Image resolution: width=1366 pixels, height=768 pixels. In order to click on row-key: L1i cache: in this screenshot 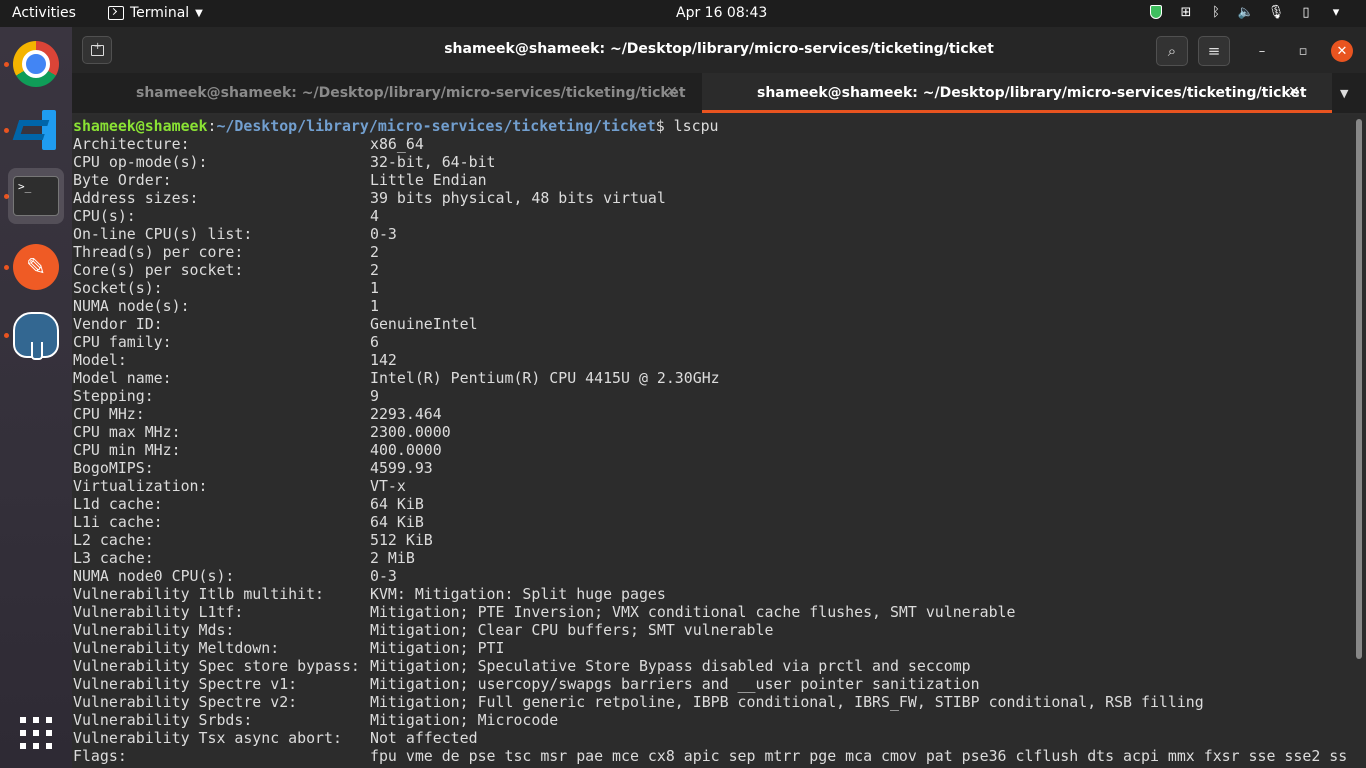, I will do `click(118, 522)`.